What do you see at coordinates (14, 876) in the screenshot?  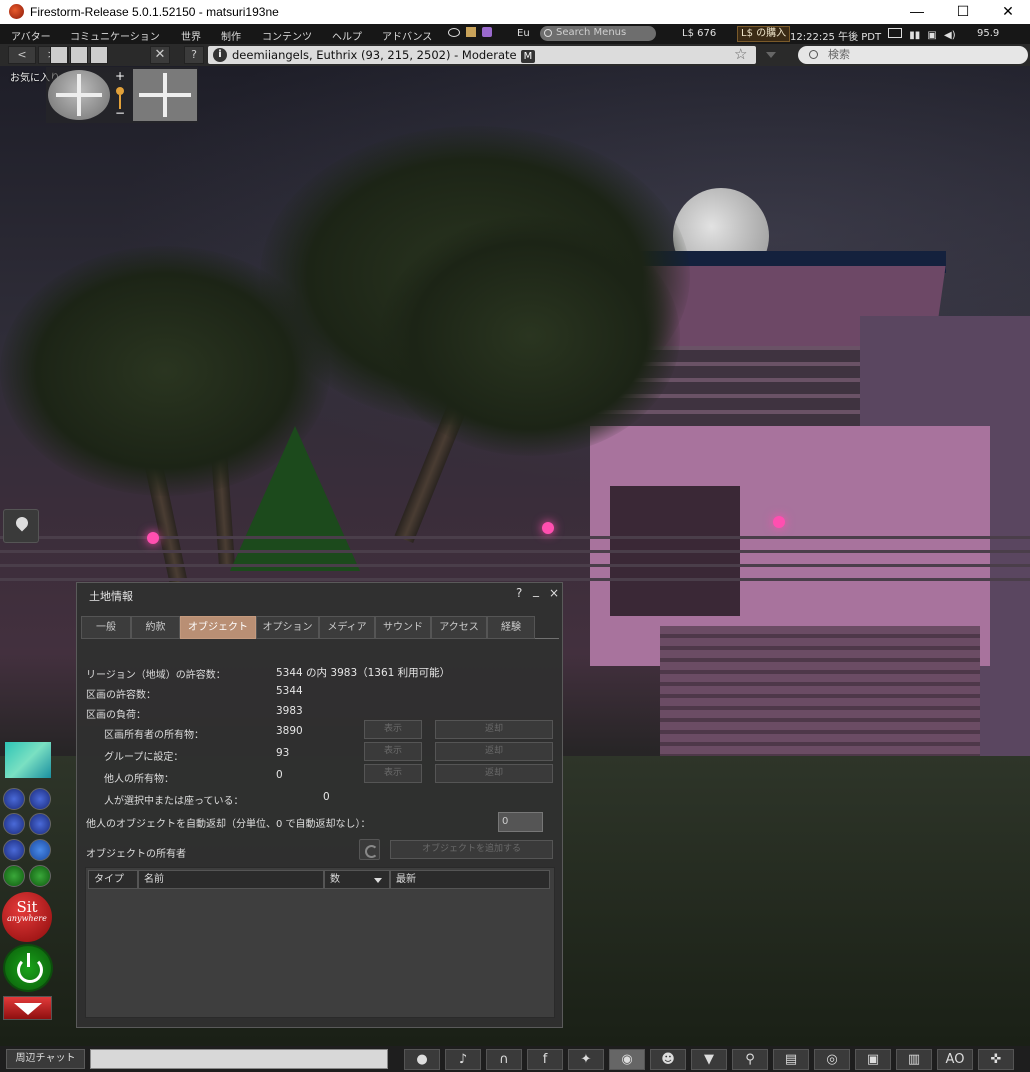 I see `run-icon` at bounding box center [14, 876].